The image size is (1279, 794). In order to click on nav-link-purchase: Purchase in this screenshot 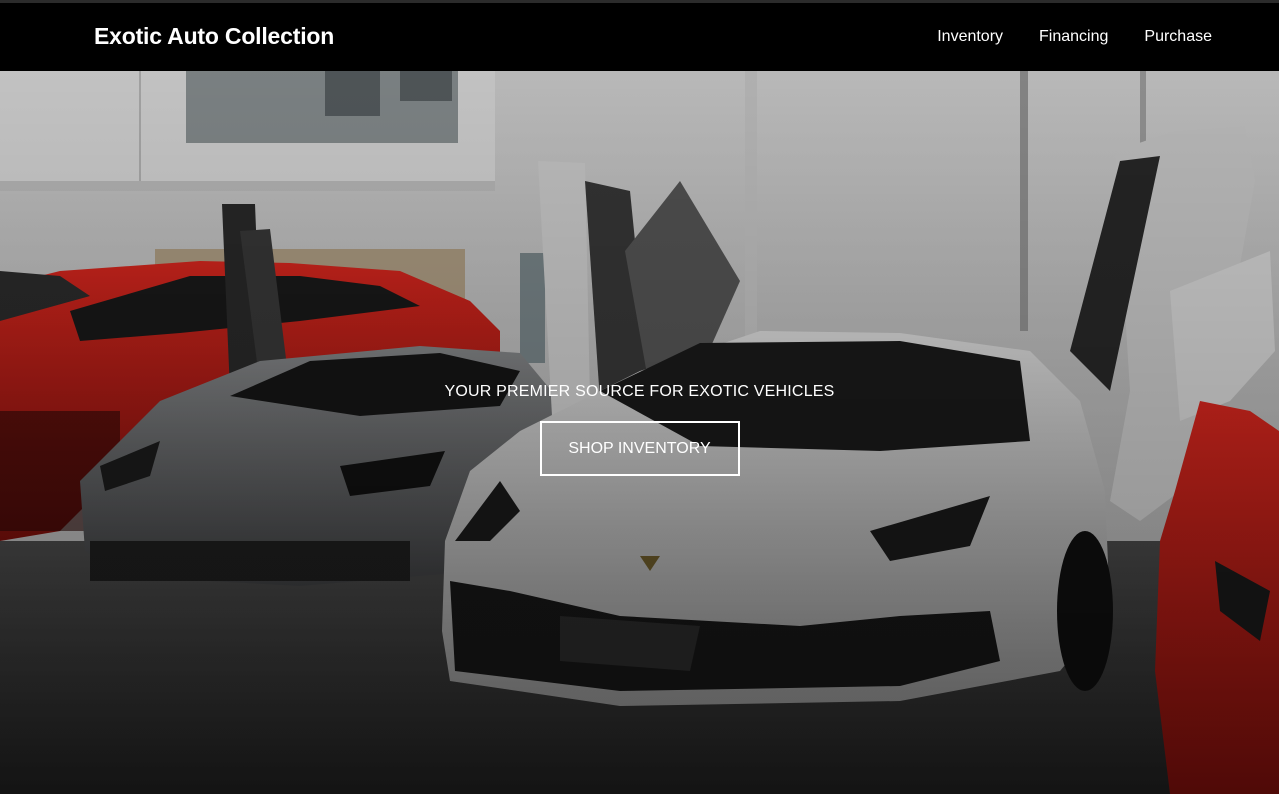, I will do `click(1178, 37)`.